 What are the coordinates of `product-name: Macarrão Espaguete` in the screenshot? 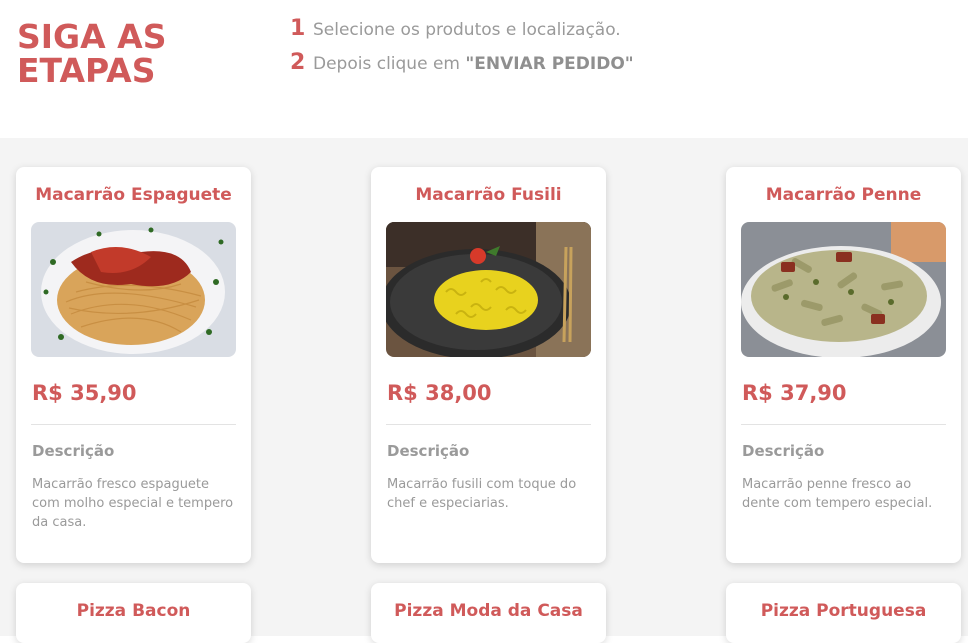 It's located at (133, 195).